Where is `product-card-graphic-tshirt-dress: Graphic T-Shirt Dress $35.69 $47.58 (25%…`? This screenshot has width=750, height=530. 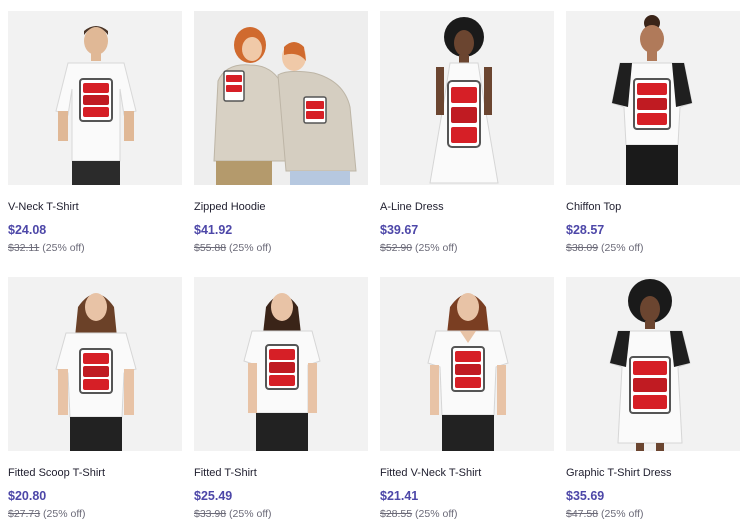
product-card-graphic-tshirt-dress: Graphic T-Shirt Dress $35.69 $47.58 (25%… is located at coordinates (653, 398).